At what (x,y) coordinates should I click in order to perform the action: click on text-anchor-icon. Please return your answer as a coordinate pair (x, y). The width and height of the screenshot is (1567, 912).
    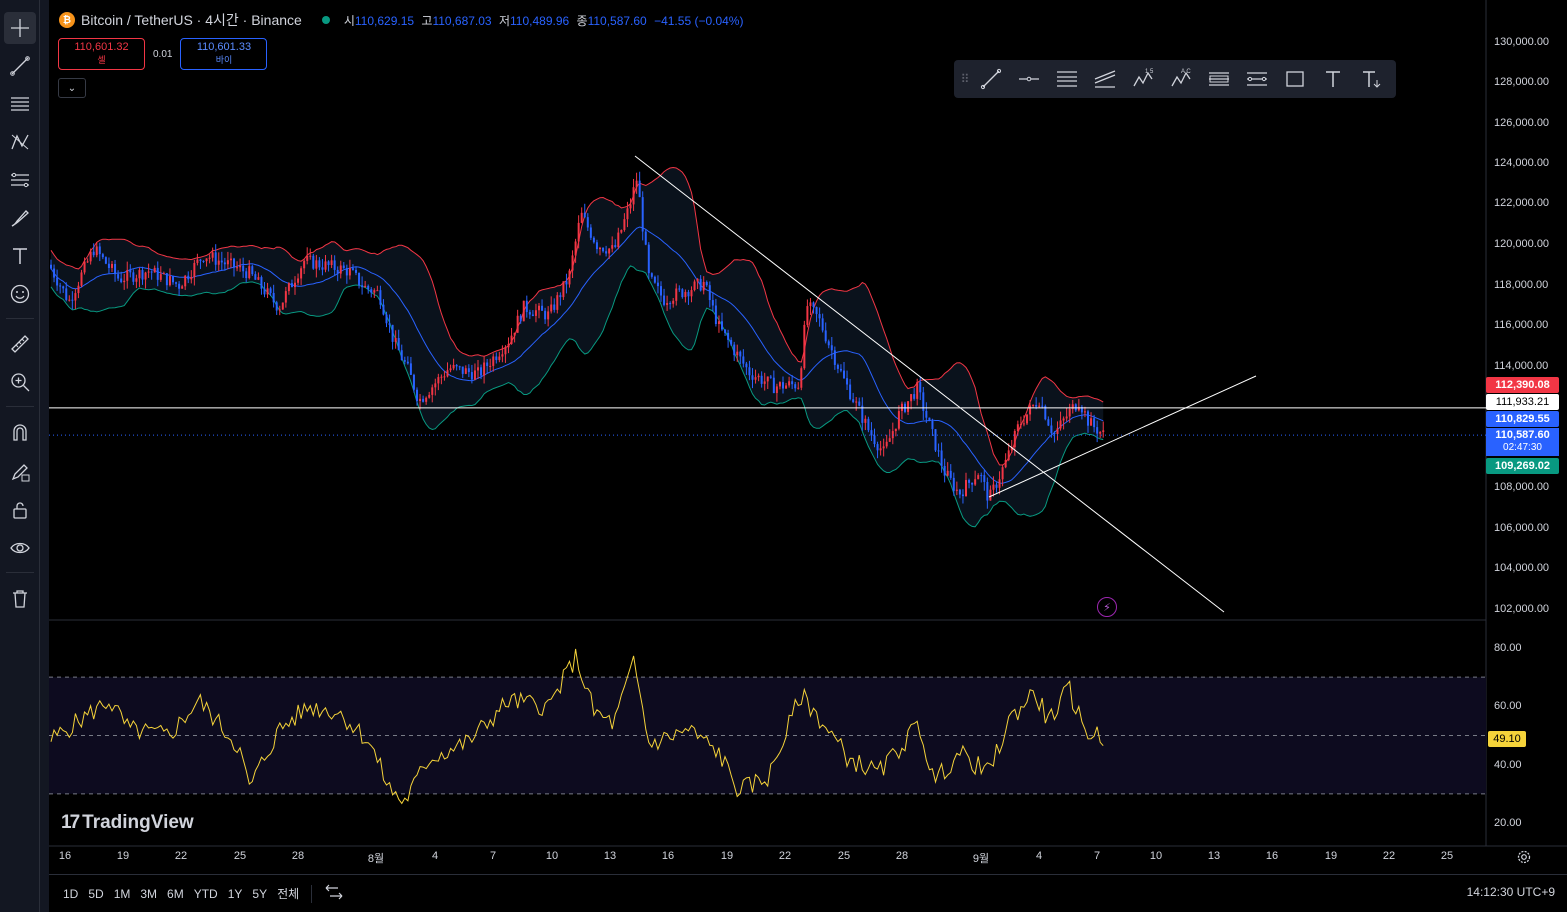
    Looking at the image, I should click on (1371, 79).